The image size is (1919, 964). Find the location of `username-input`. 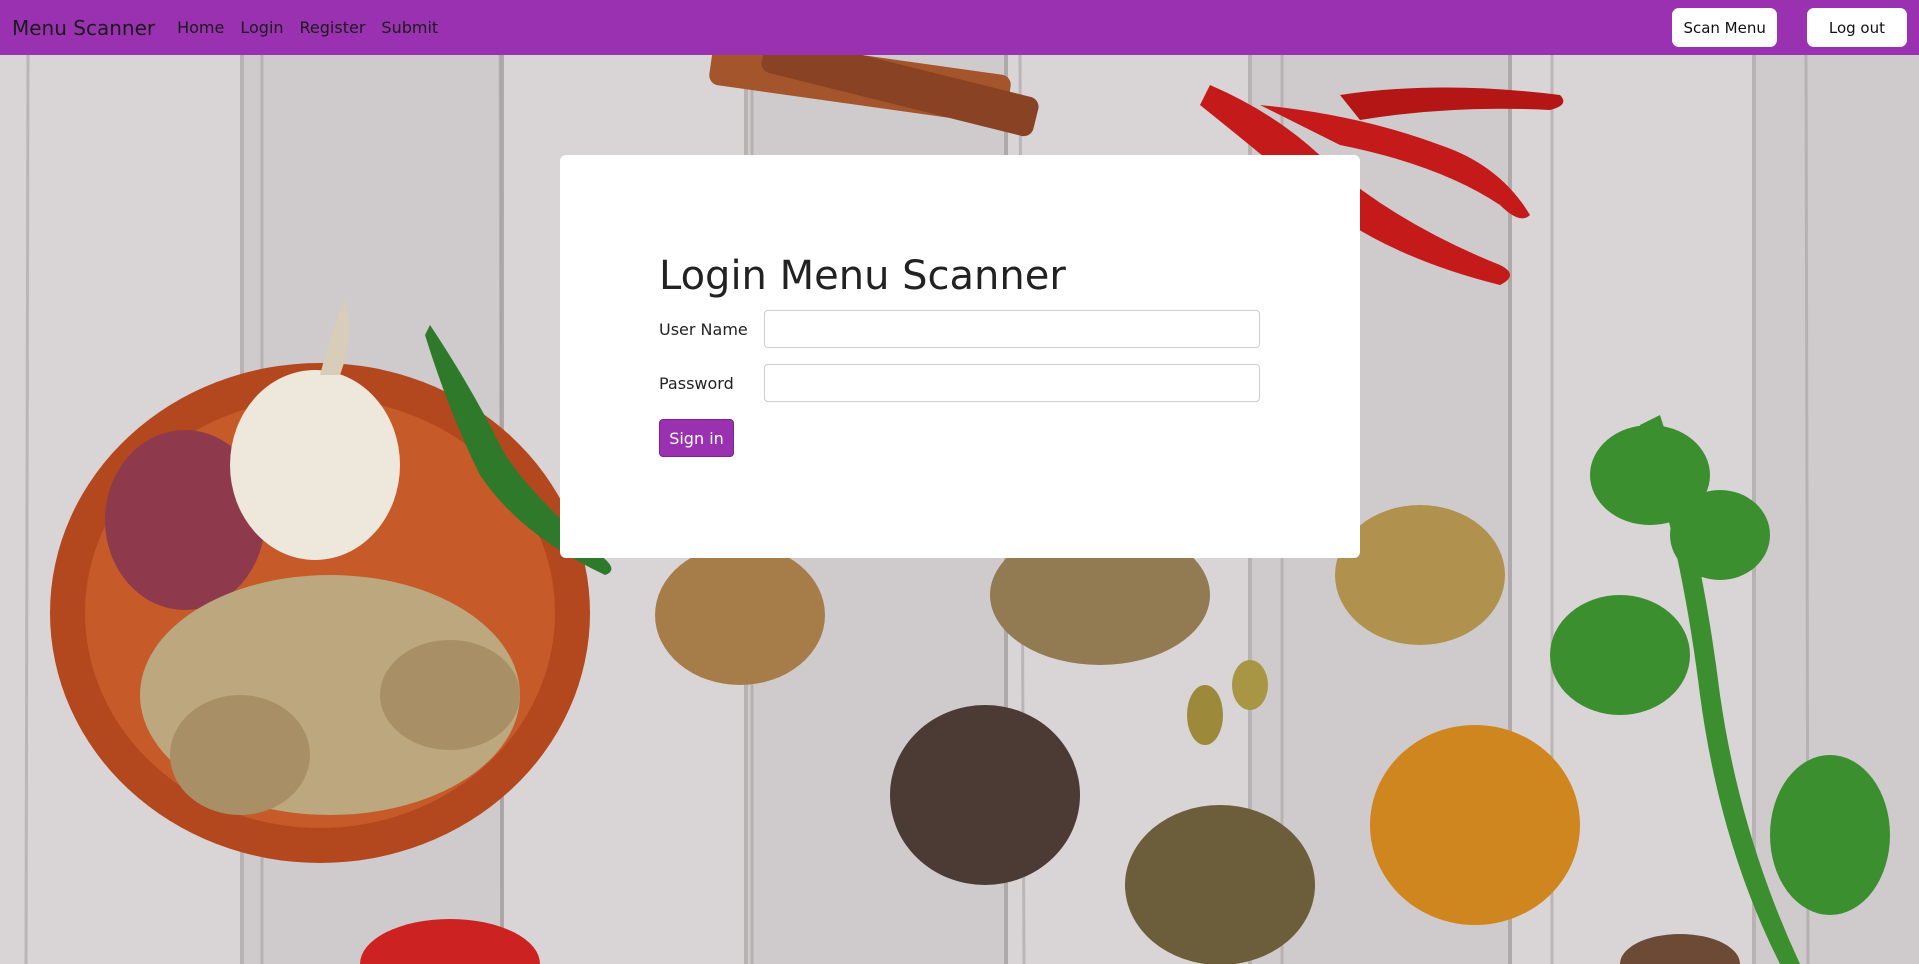

username-input is located at coordinates (1012, 329).